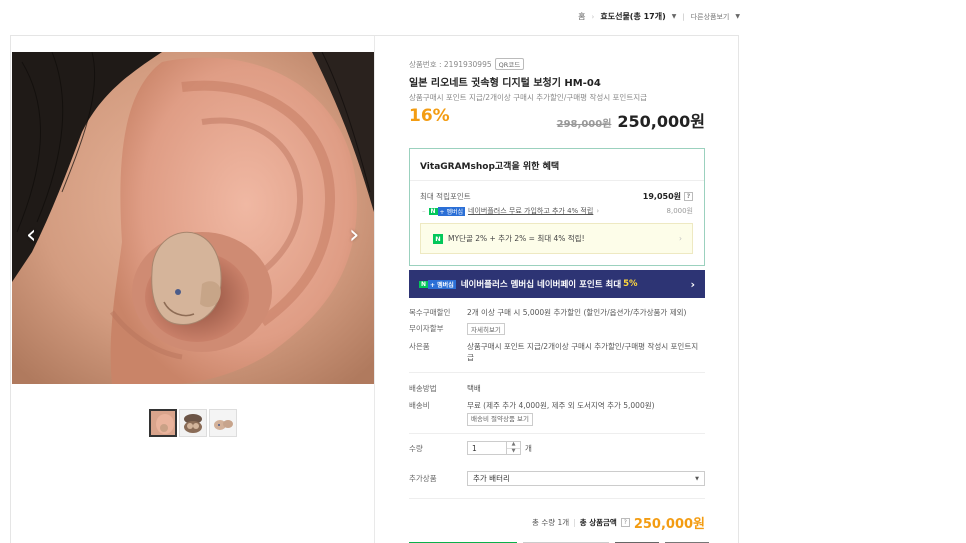 The image size is (966, 543). What do you see at coordinates (586, 478) in the screenshot?
I see `addon-select: 추가 배터리 ▼` at bounding box center [586, 478].